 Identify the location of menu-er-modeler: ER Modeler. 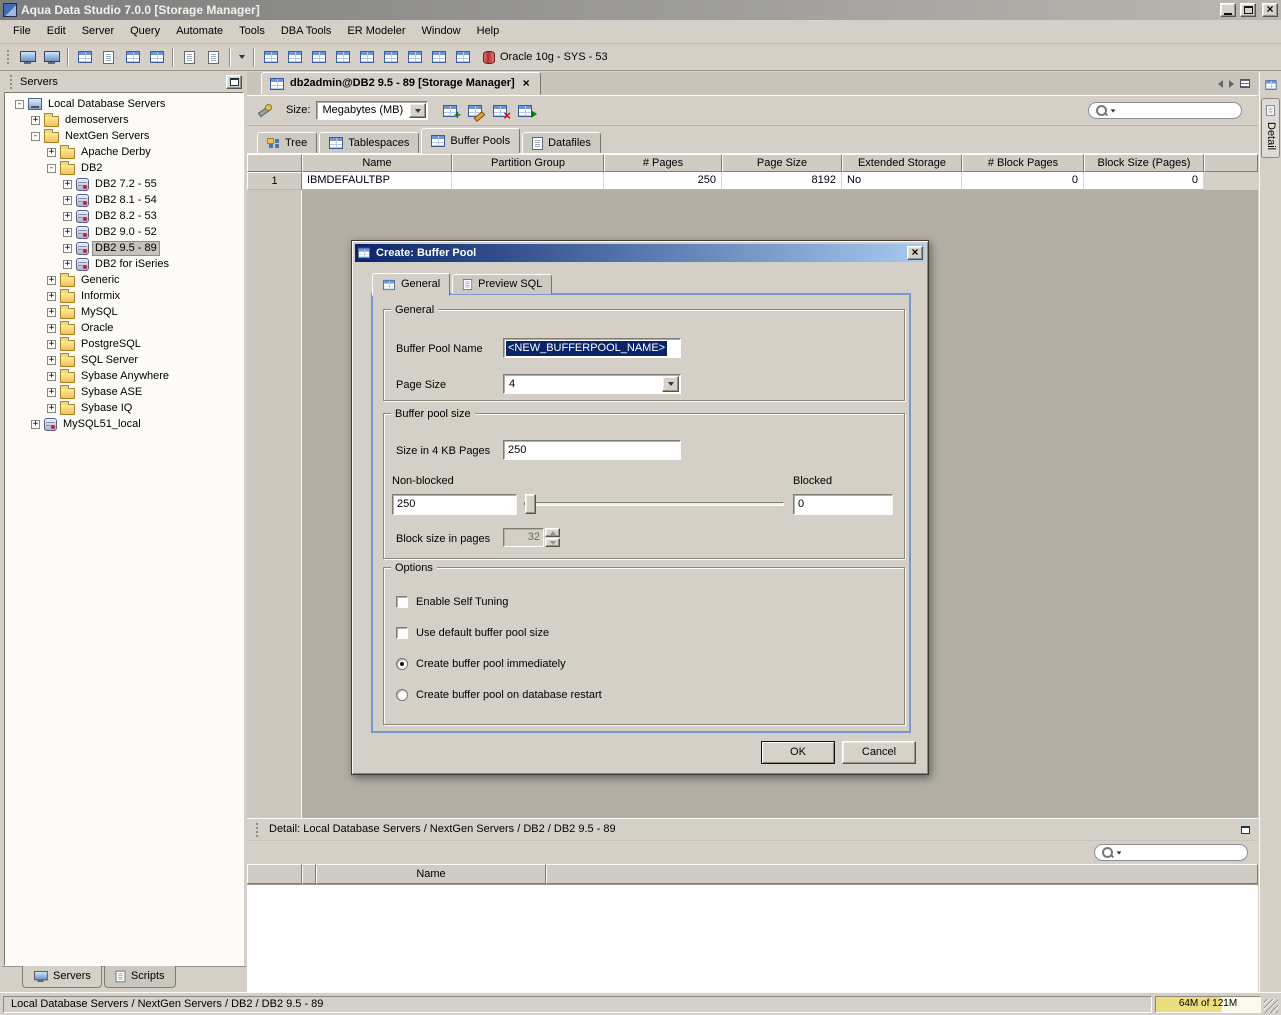
(376, 31).